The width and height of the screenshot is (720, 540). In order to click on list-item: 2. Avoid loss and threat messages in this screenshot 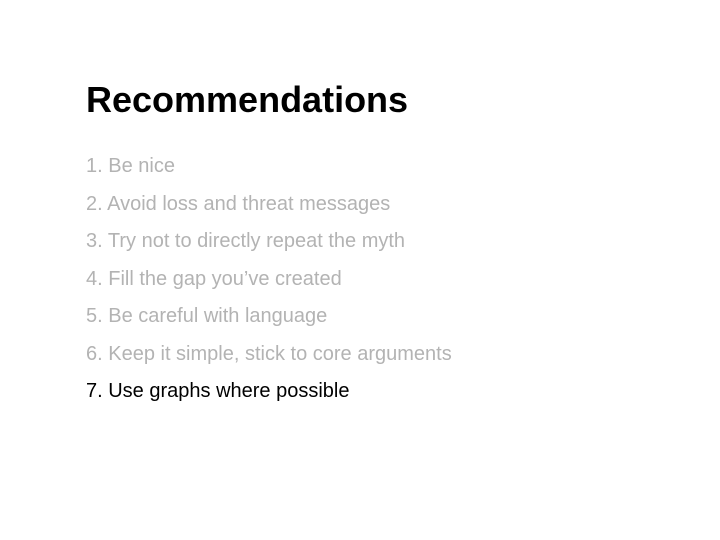, I will do `click(238, 203)`.